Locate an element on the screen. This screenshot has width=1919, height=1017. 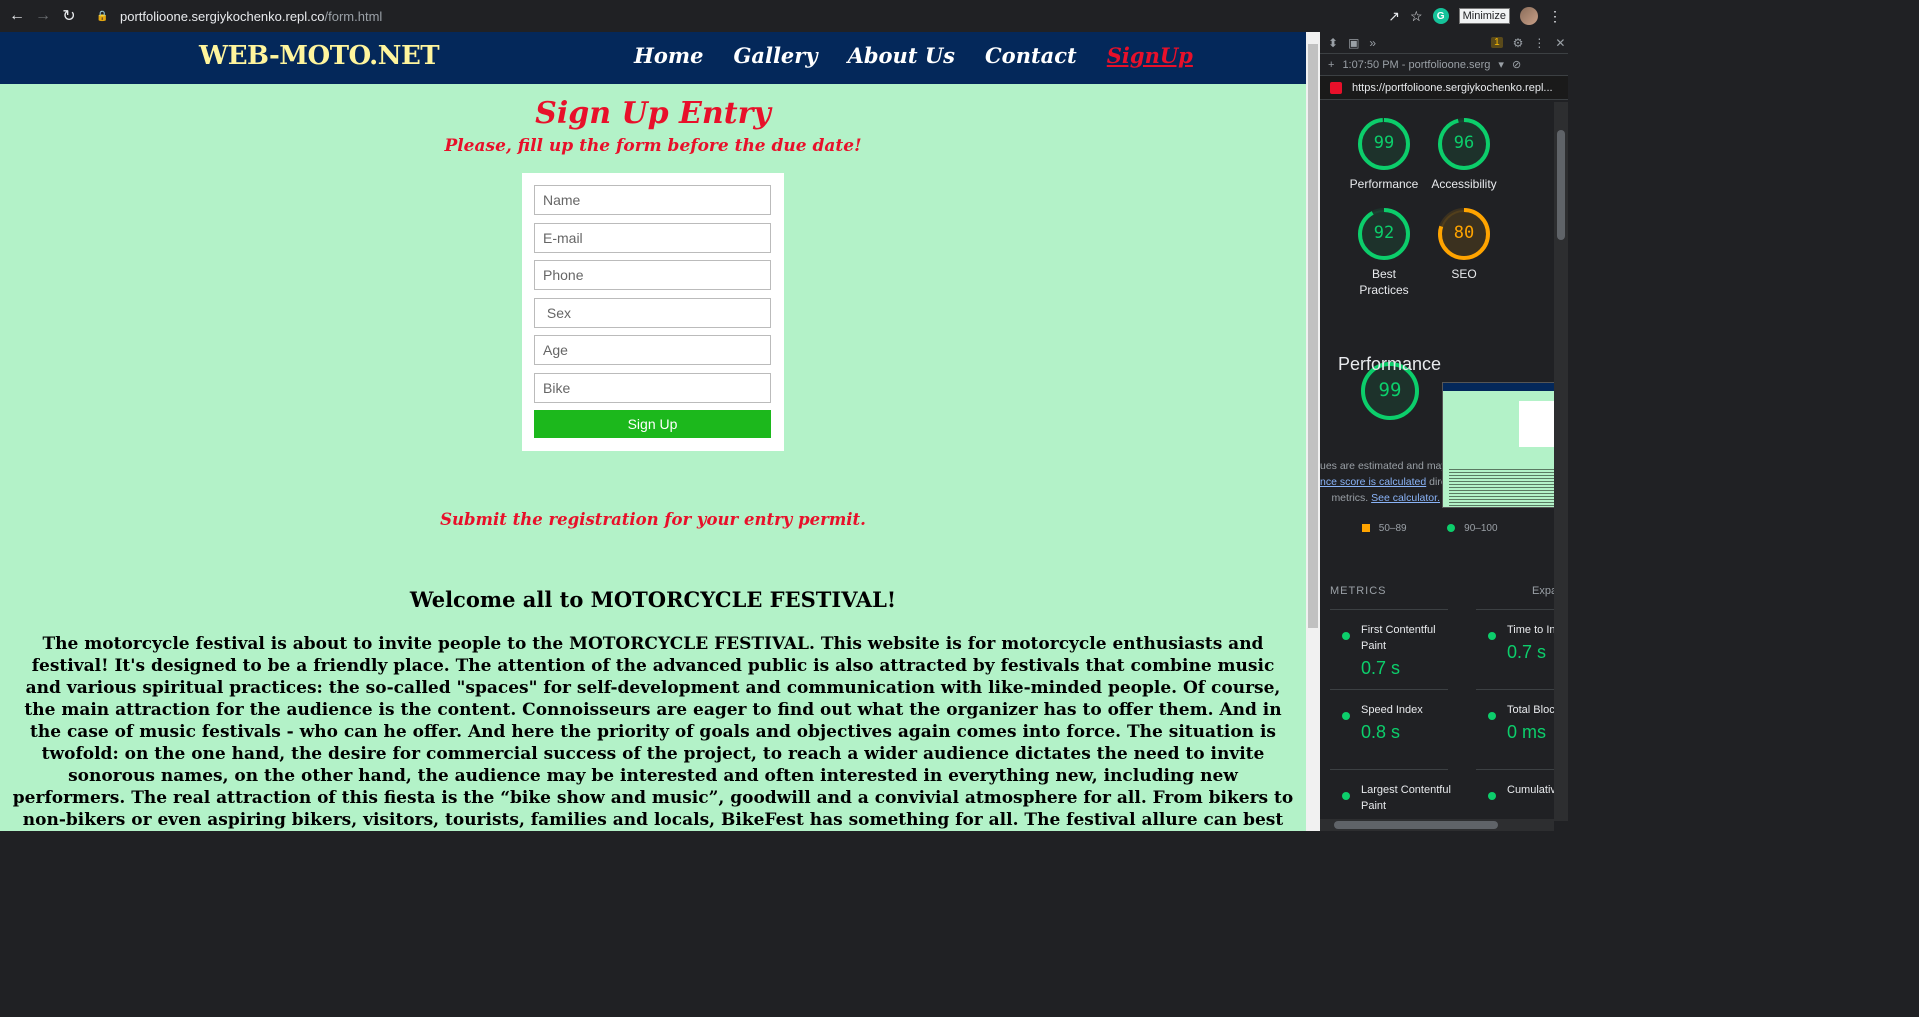
issues-badge: 1 is located at coordinates (1497, 42).